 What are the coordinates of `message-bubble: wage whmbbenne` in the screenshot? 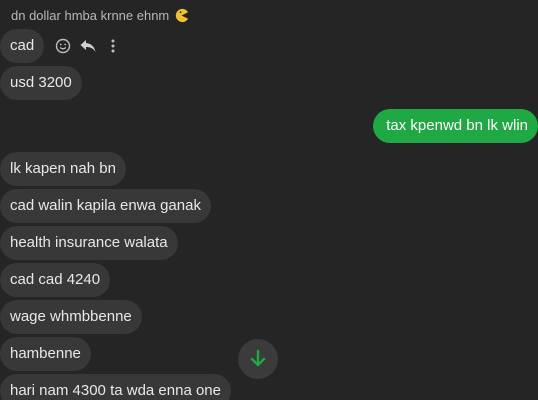 It's located at (71, 317).